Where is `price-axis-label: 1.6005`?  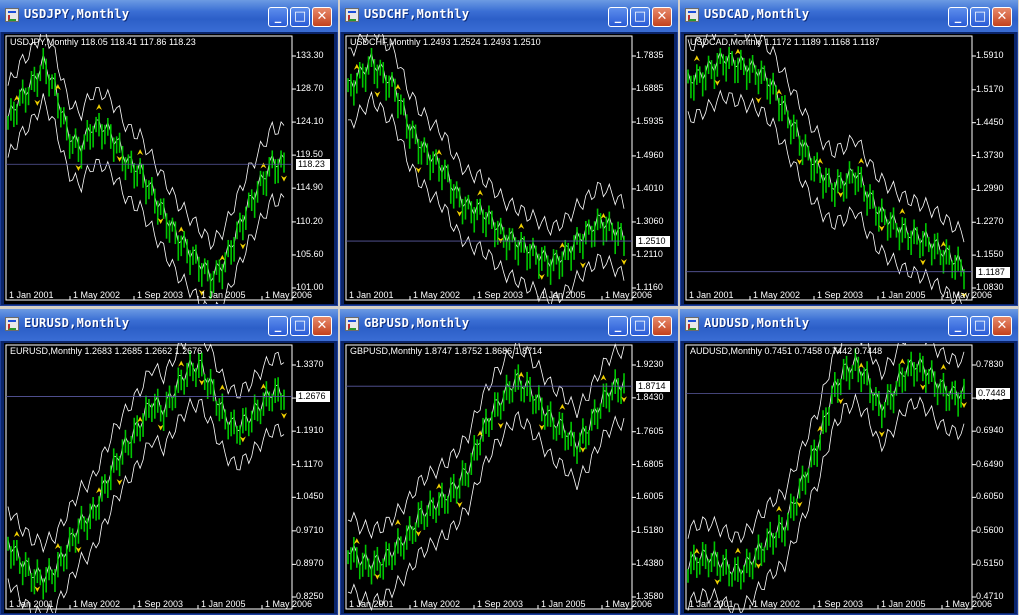
price-axis-label: 1.6005 is located at coordinates (650, 496).